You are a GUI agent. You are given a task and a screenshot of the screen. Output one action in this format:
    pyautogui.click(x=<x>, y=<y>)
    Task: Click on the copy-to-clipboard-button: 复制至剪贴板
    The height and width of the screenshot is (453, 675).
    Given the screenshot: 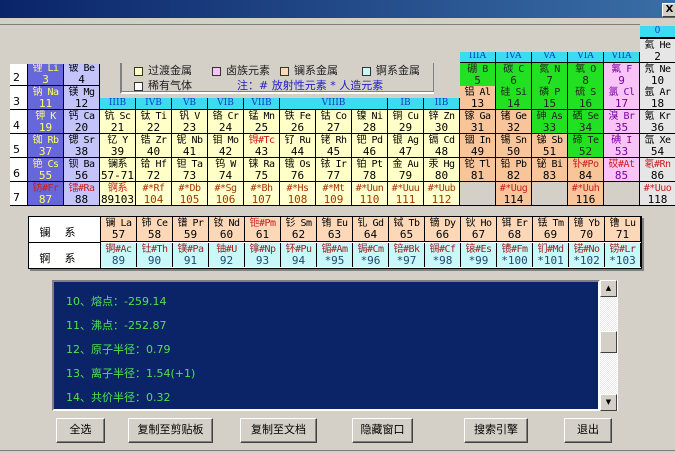 What is the action you would take?
    pyautogui.click(x=170, y=430)
    